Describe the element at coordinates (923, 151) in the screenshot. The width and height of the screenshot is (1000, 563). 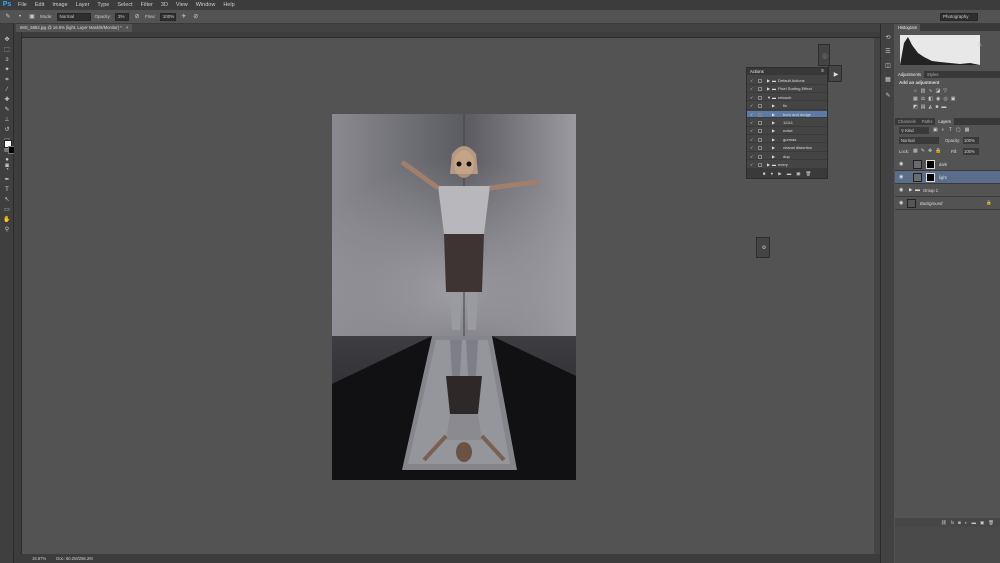
I see `lock-pixels-icon: ✎` at that location.